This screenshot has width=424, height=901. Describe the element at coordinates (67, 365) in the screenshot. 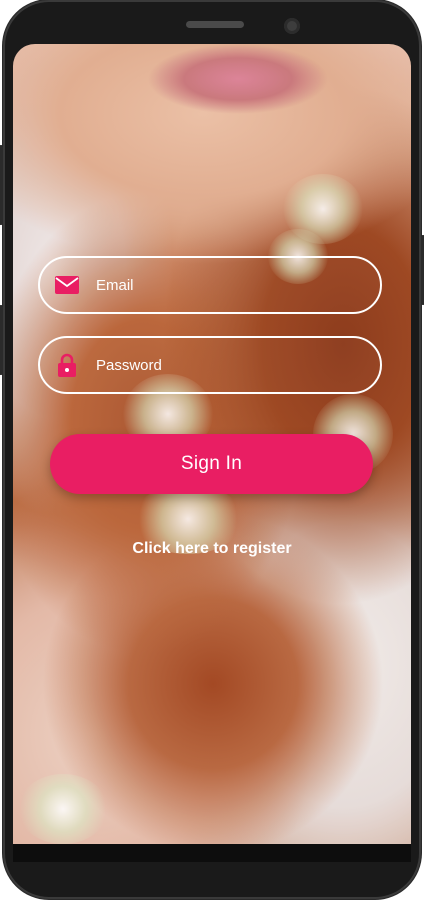

I see `lock-icon` at that location.